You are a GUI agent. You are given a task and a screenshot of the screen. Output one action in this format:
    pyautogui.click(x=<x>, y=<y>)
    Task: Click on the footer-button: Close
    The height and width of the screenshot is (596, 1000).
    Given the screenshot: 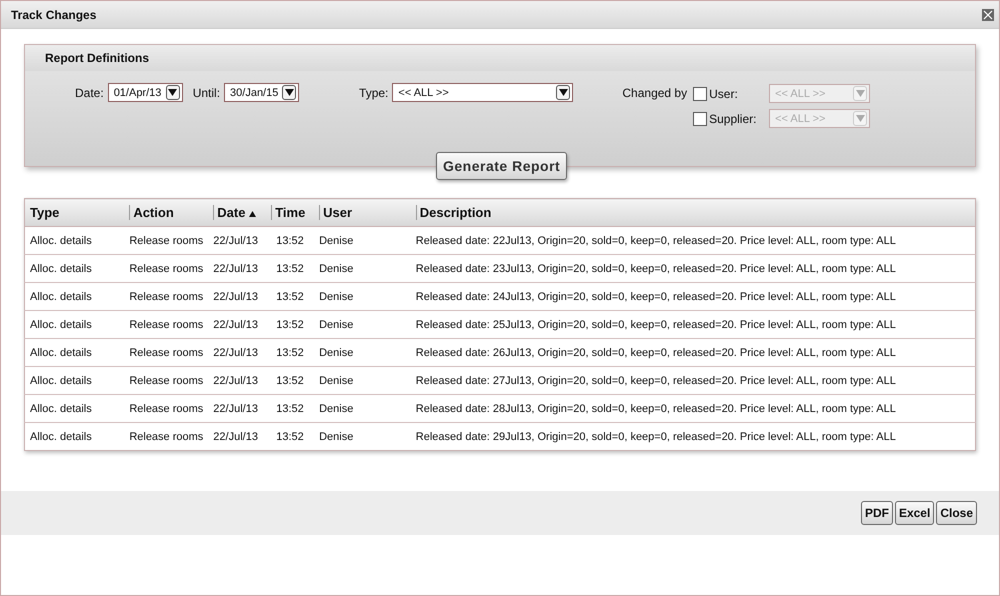 What is the action you would take?
    pyautogui.click(x=956, y=513)
    